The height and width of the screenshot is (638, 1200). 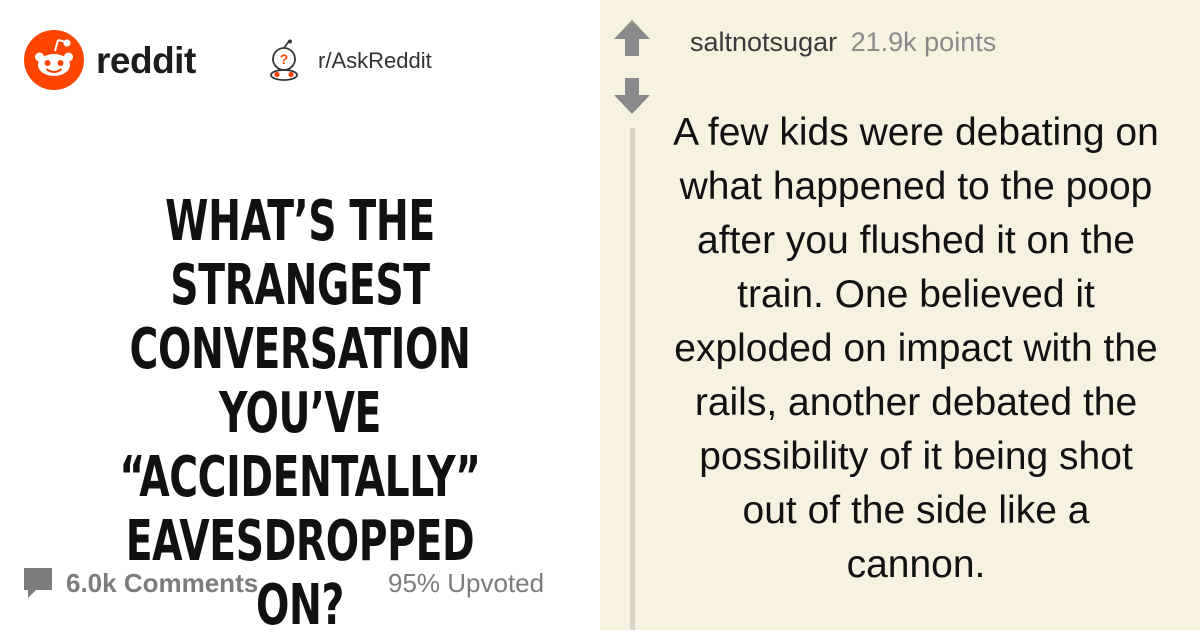 What do you see at coordinates (632, 379) in the screenshot?
I see `thread-line` at bounding box center [632, 379].